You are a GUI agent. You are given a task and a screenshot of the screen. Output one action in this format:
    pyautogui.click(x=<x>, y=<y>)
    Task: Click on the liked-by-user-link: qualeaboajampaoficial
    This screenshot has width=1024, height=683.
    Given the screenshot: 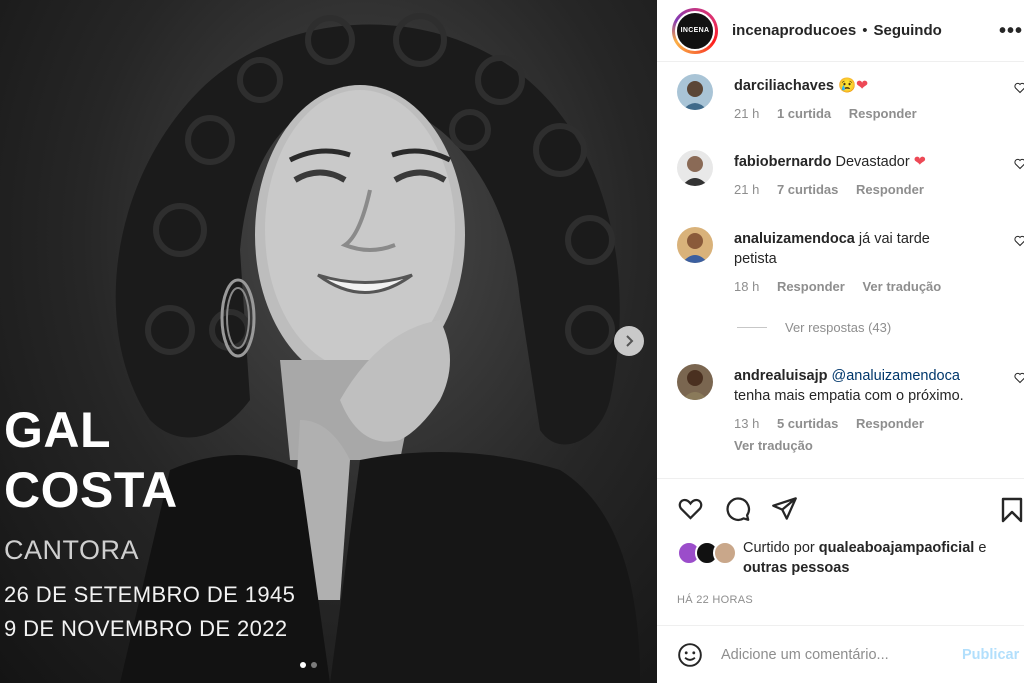 What is the action you would take?
    pyautogui.click(x=897, y=548)
    